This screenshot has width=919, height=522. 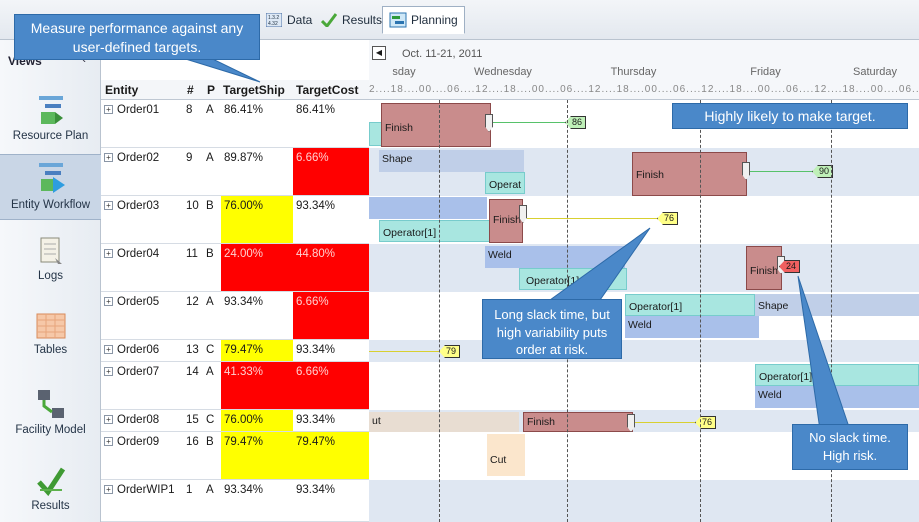 What do you see at coordinates (506, 455) in the screenshot?
I see `task-bar-cut: Cut` at bounding box center [506, 455].